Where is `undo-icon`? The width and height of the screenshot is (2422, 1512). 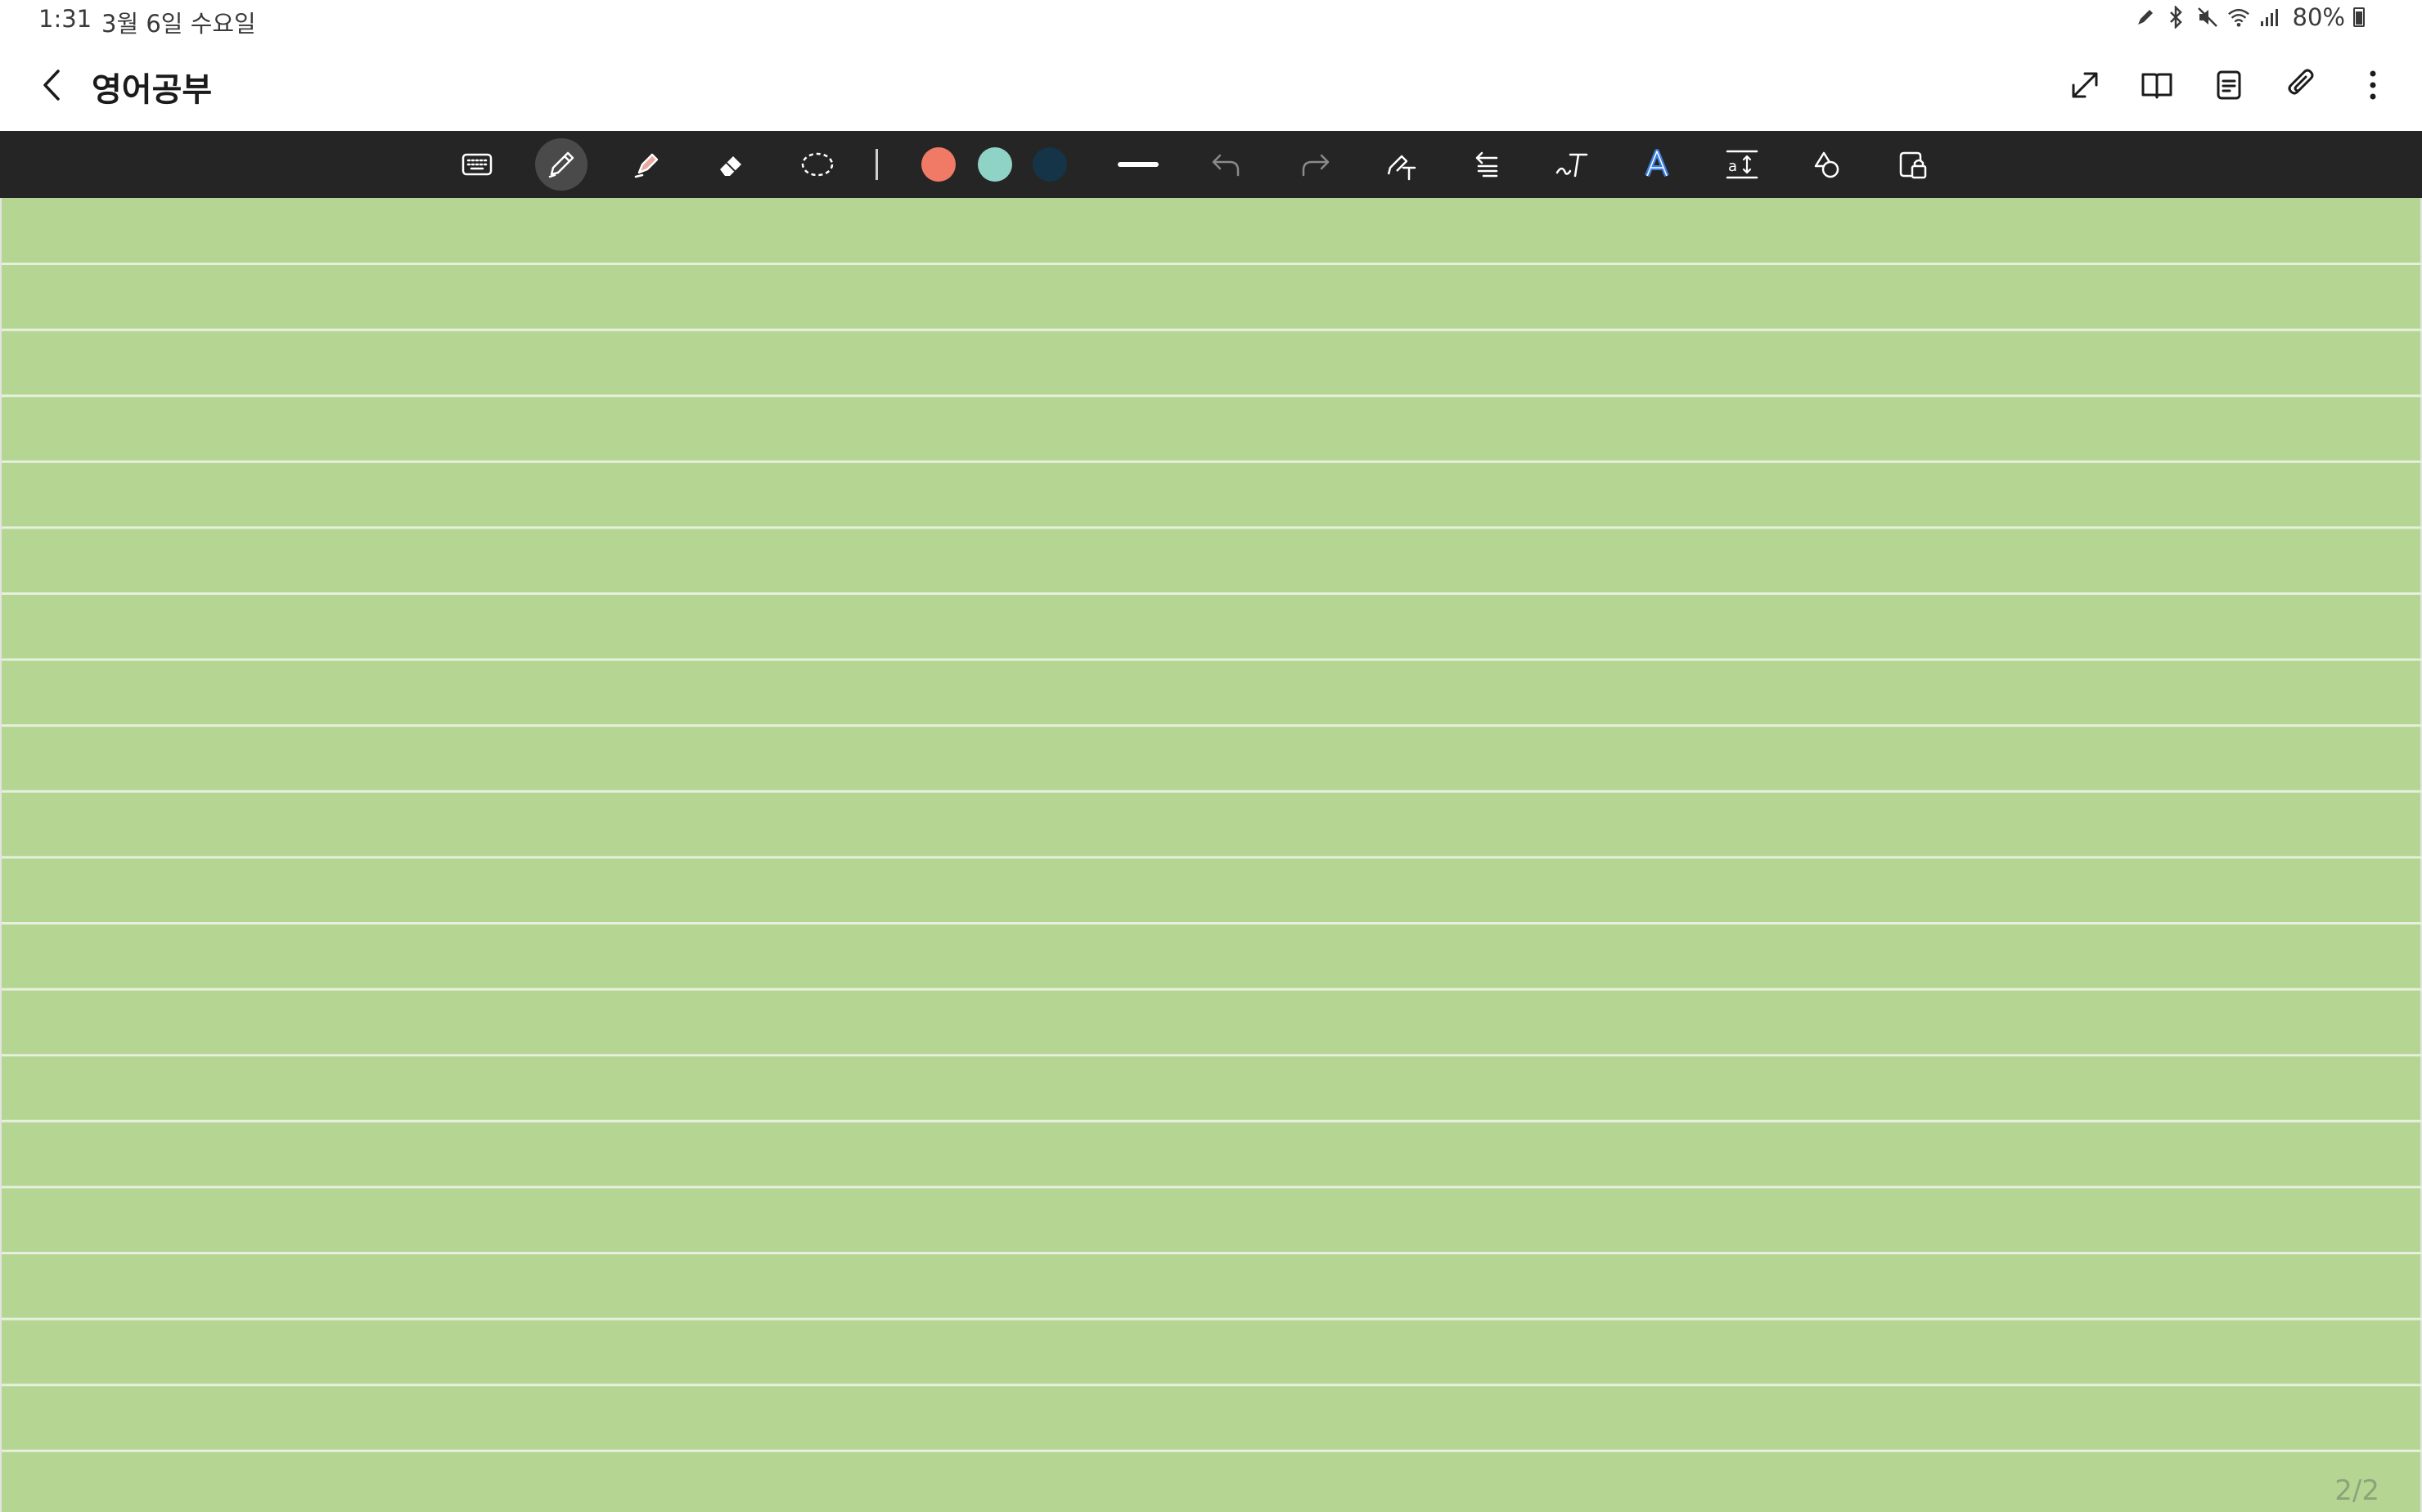 undo-icon is located at coordinates (1226, 166).